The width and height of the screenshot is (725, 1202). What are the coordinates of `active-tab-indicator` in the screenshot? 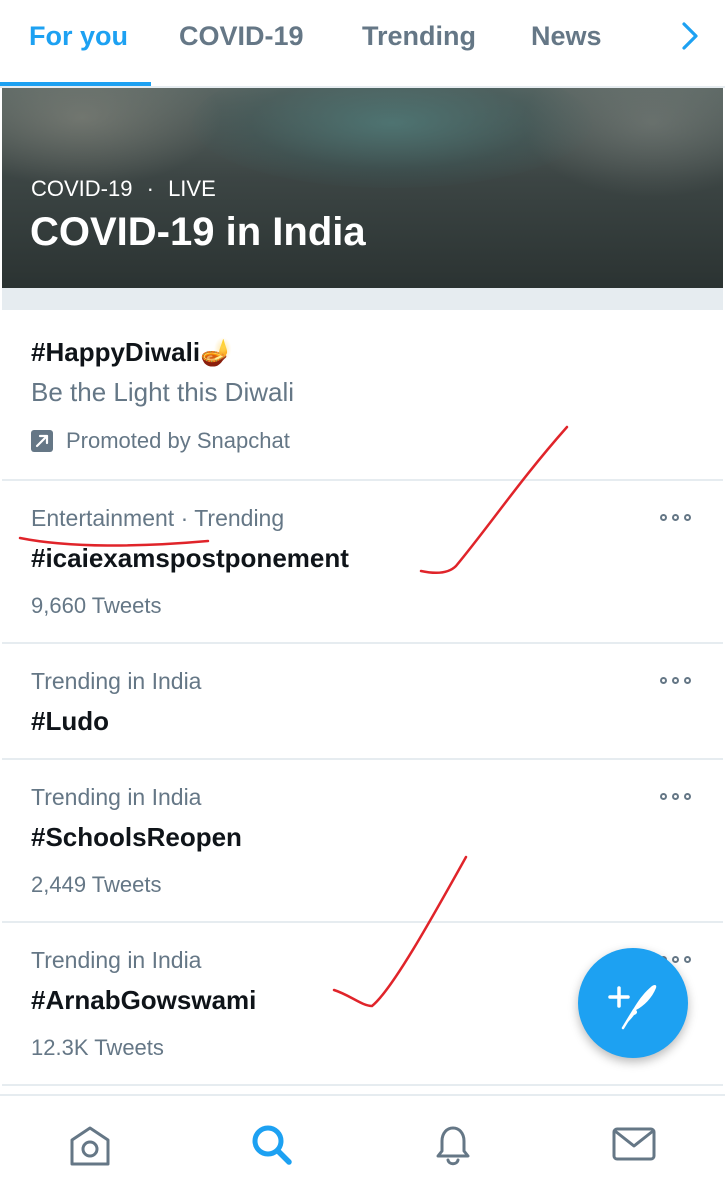 It's located at (75, 84).